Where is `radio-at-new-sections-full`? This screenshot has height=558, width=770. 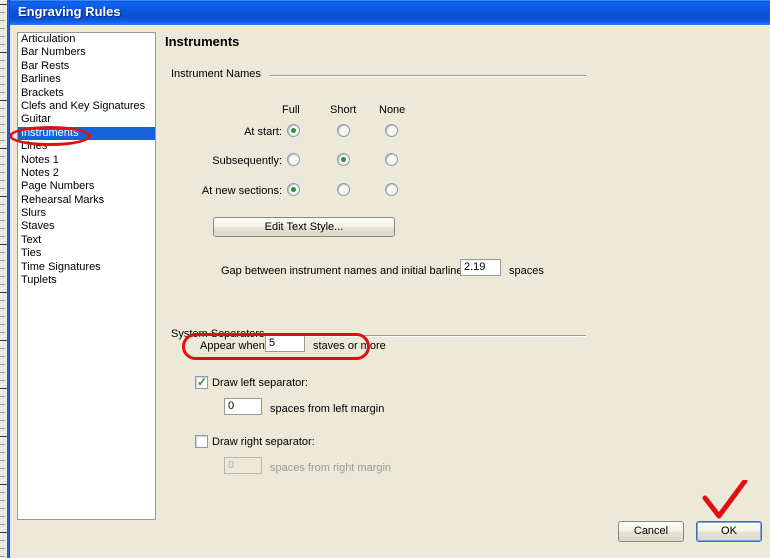 radio-at-new-sections-full is located at coordinates (293, 189).